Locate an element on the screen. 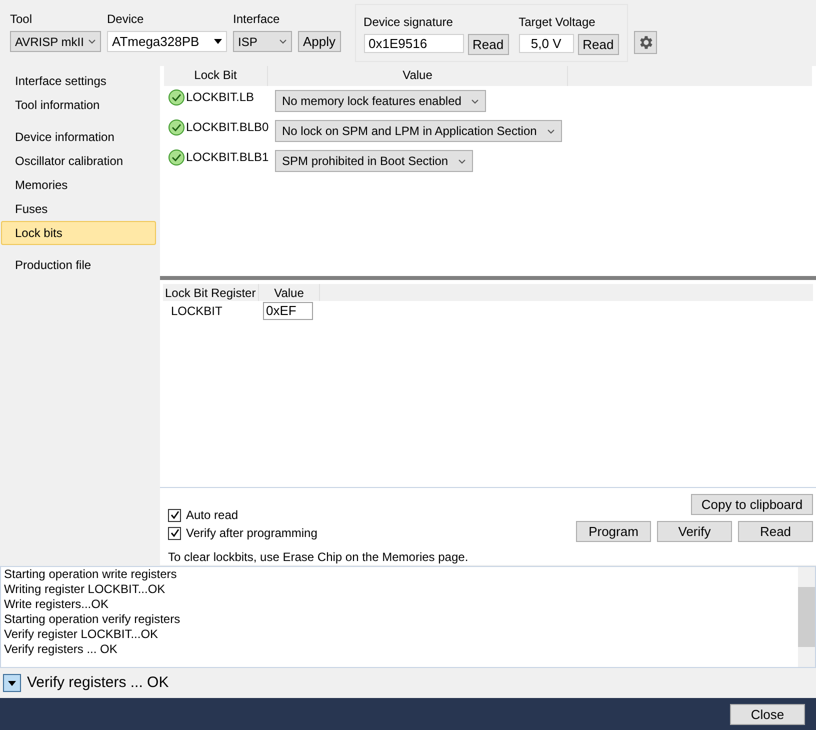 Image resolution: width=816 pixels, height=730 pixels. checkbox-option: Auto read is located at coordinates (318, 515).